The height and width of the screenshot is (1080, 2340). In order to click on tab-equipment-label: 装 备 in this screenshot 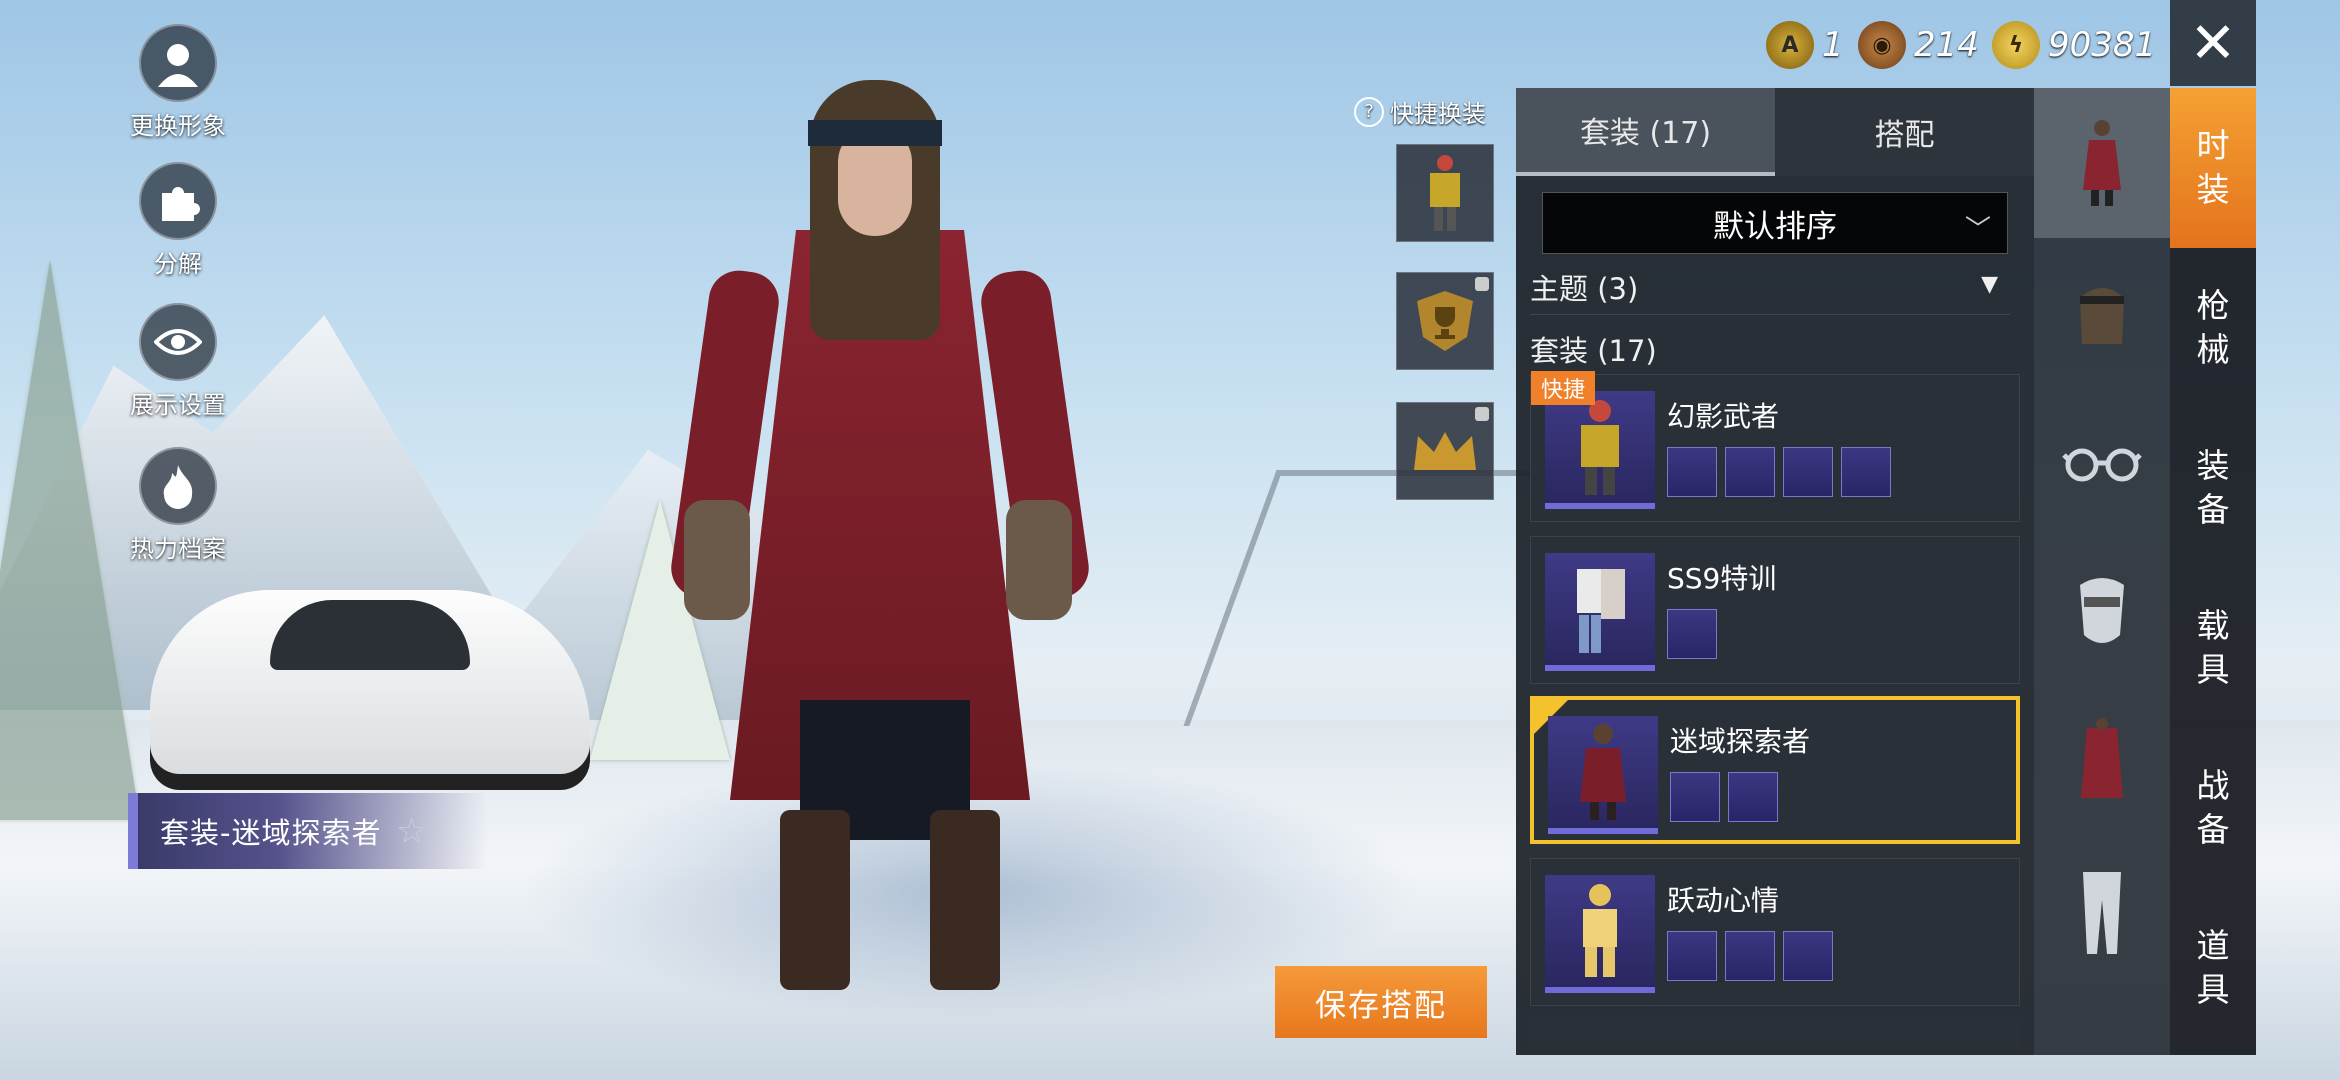, I will do `click(2213, 487)`.